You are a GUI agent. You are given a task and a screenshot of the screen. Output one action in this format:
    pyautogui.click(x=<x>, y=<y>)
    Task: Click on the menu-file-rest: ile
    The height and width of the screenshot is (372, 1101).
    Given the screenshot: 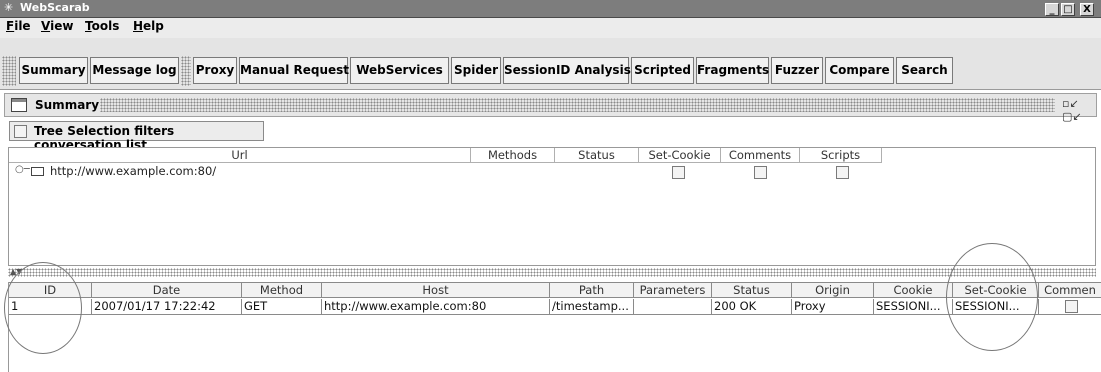 What is the action you would take?
    pyautogui.click(x=22, y=26)
    